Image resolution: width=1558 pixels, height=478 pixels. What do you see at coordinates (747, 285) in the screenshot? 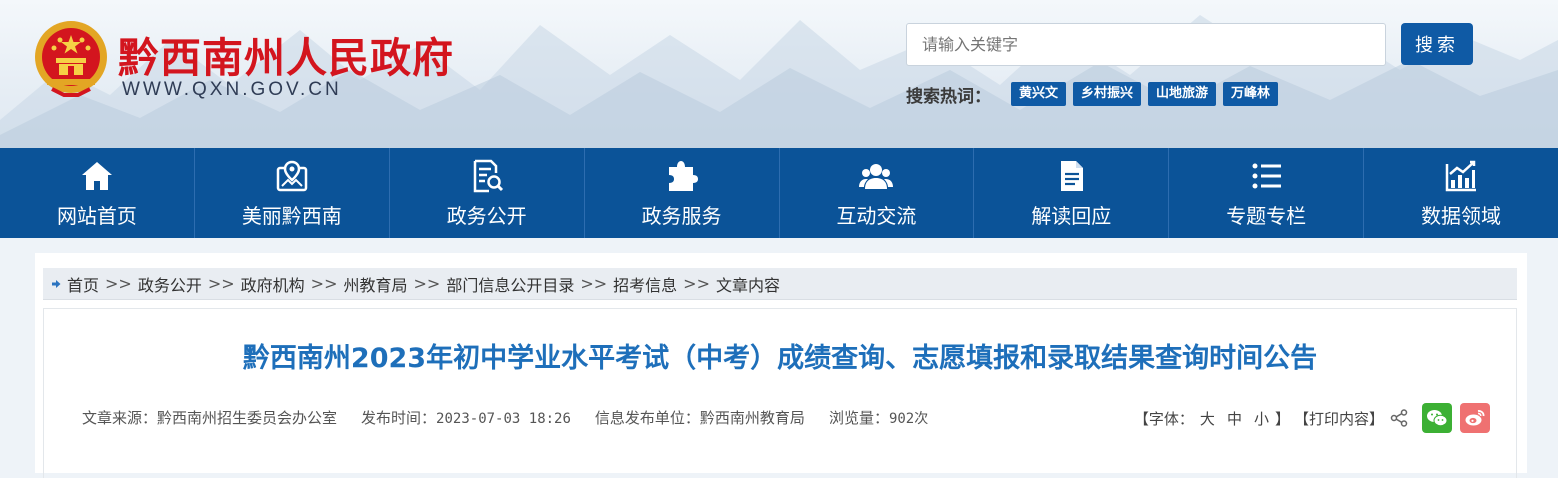
I see `breadcrumb-current: 文章内容` at bounding box center [747, 285].